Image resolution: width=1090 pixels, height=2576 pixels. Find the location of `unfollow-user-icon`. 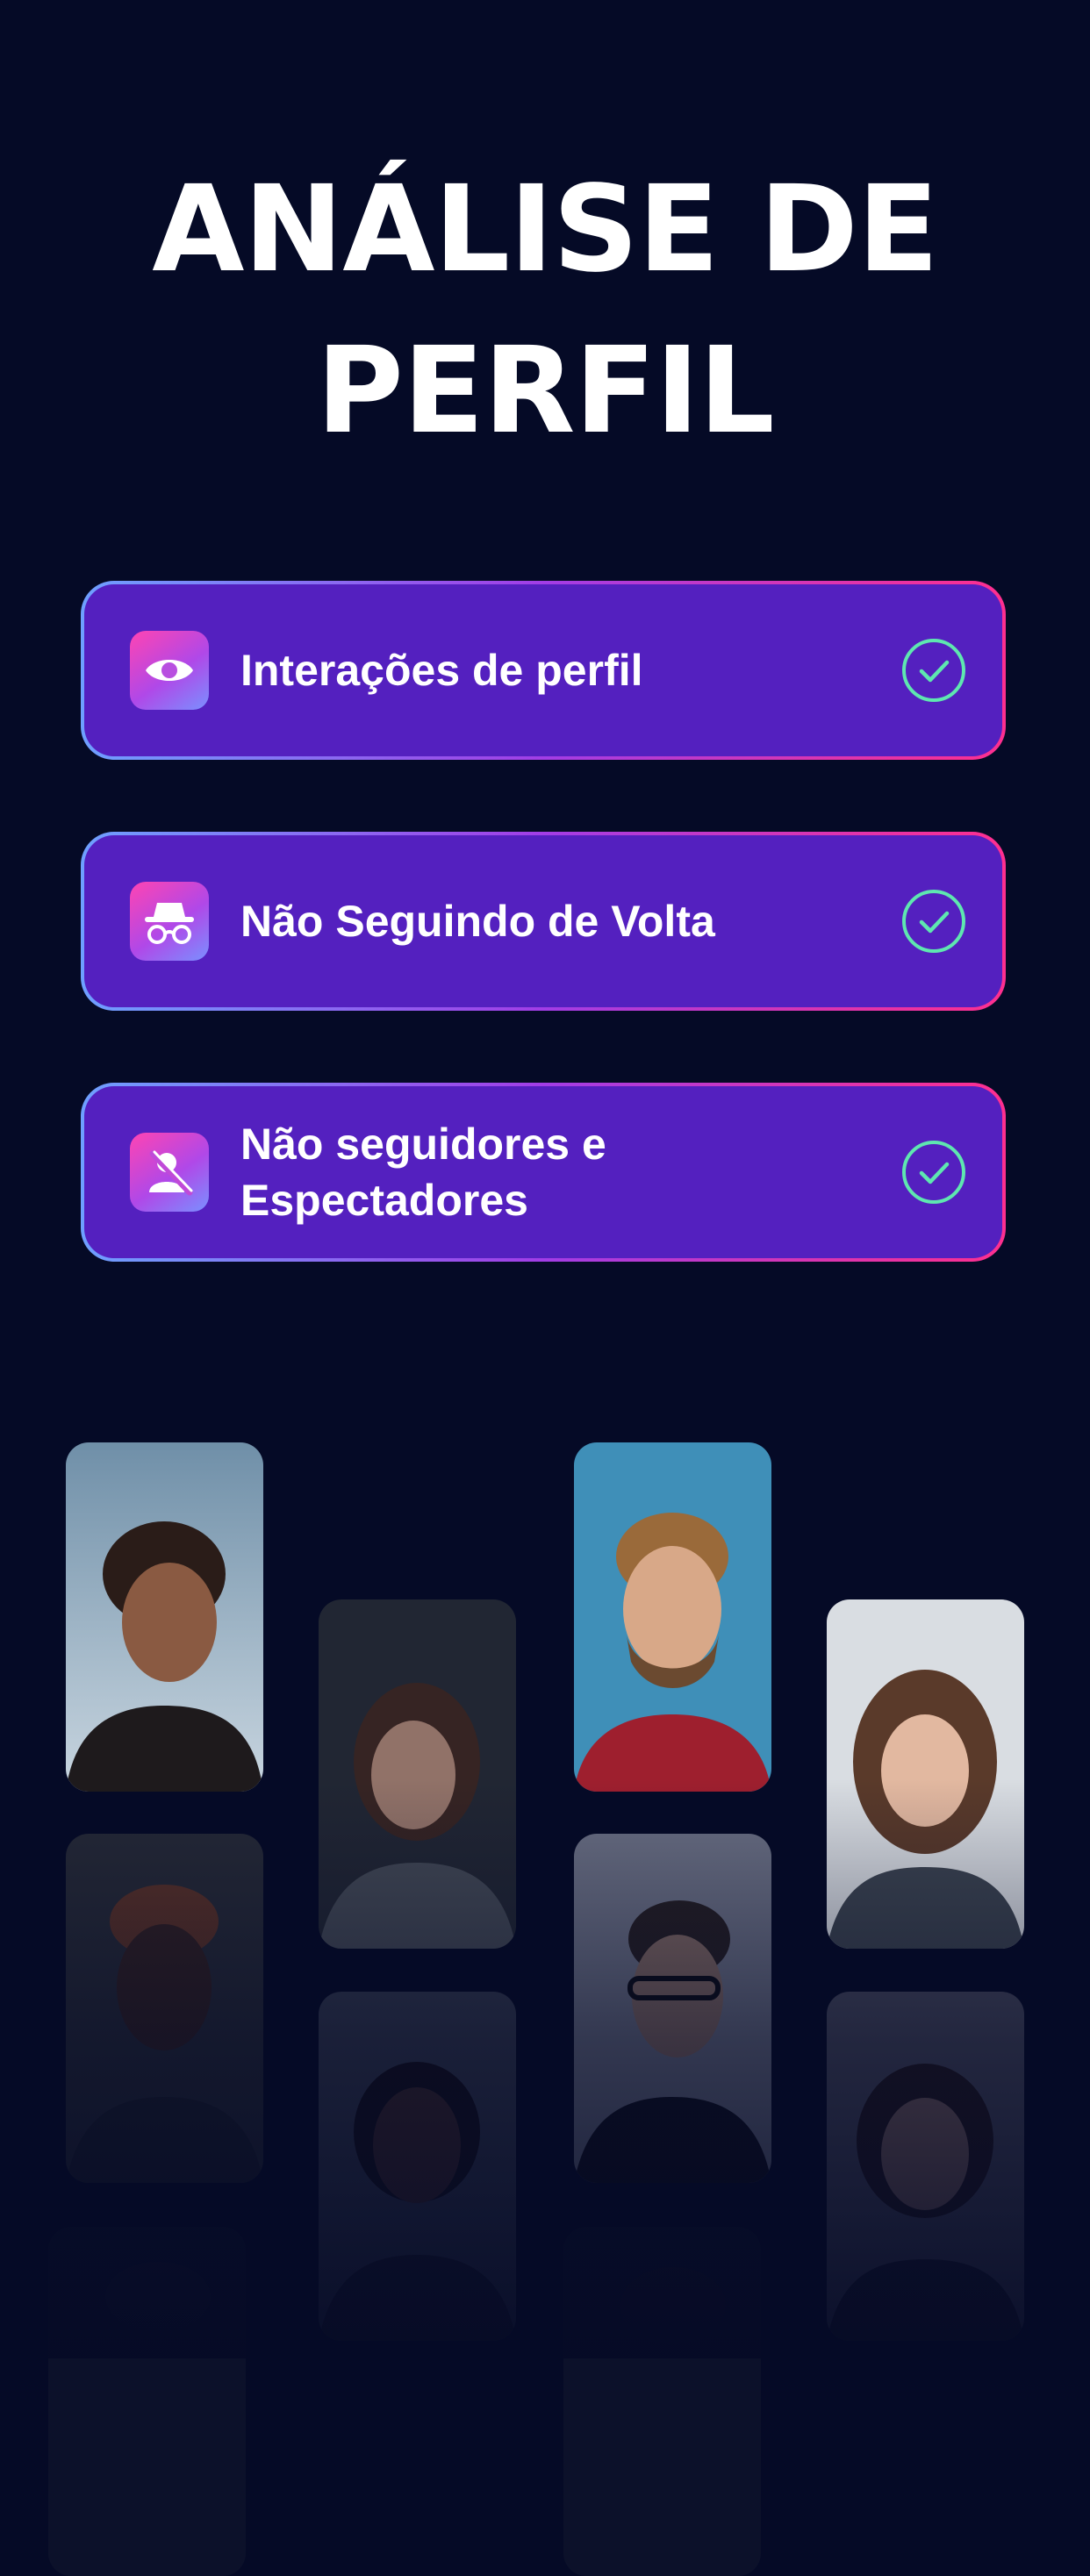

unfollow-user-icon is located at coordinates (169, 1172).